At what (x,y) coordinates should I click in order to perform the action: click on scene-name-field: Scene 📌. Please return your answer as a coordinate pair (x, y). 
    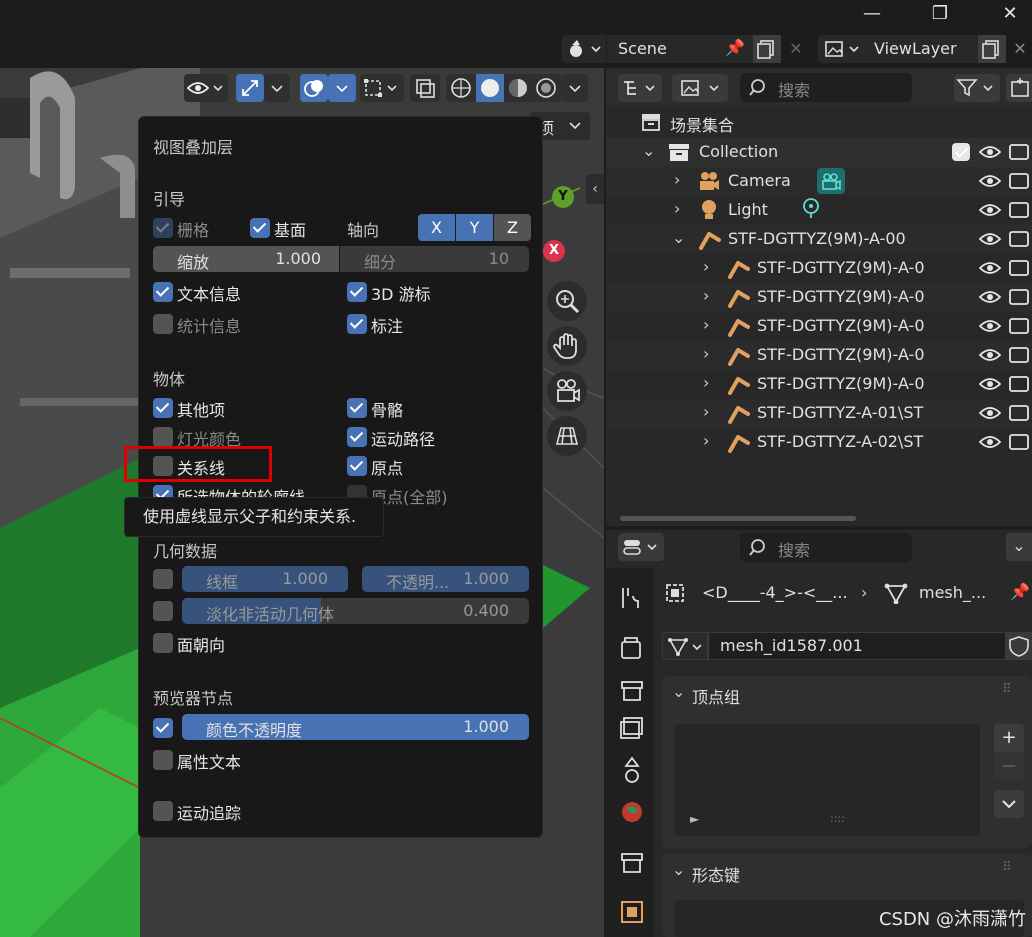
    Looking at the image, I should click on (680, 49).